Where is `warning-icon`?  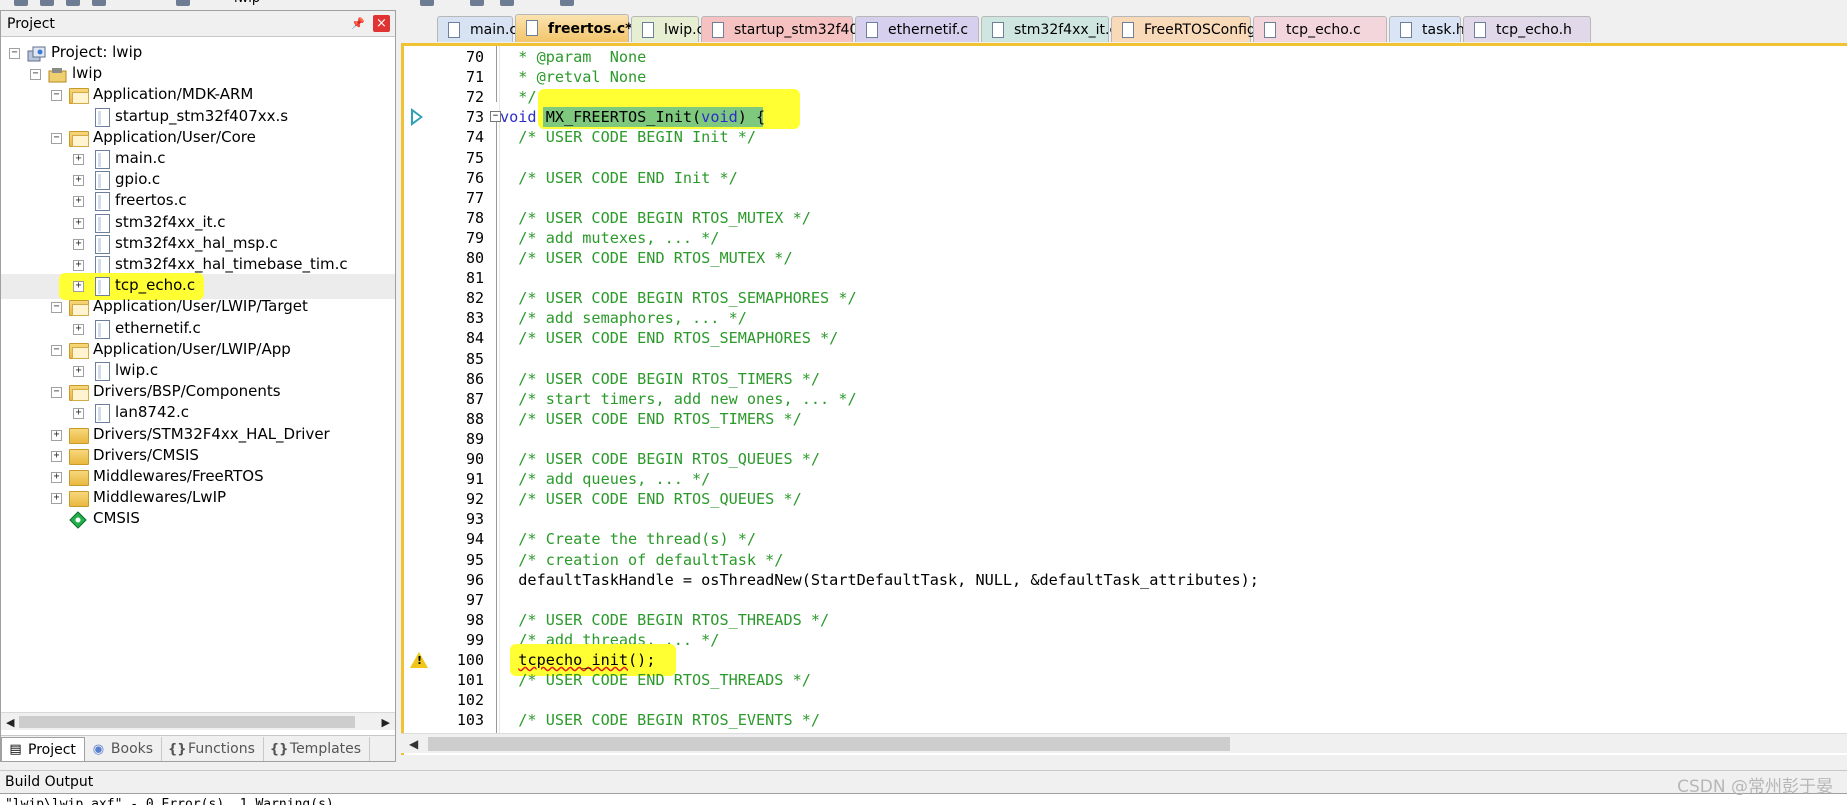
warning-icon is located at coordinates (419, 660).